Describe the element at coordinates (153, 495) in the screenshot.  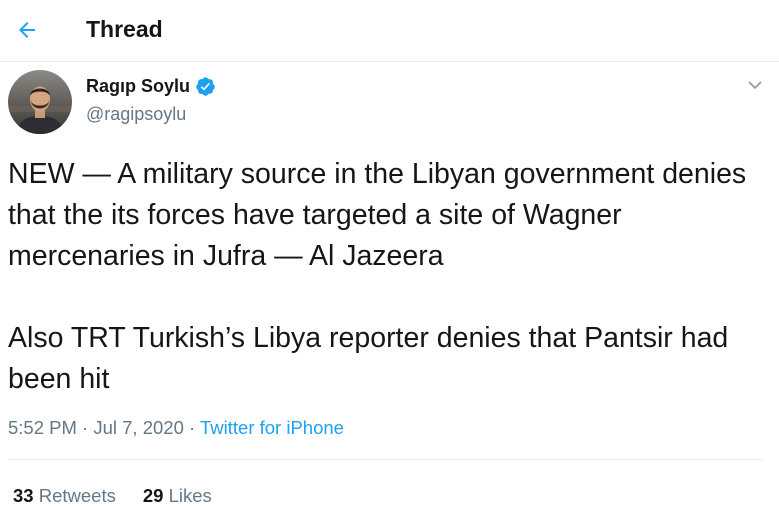
I see `likes-count: 29` at that location.